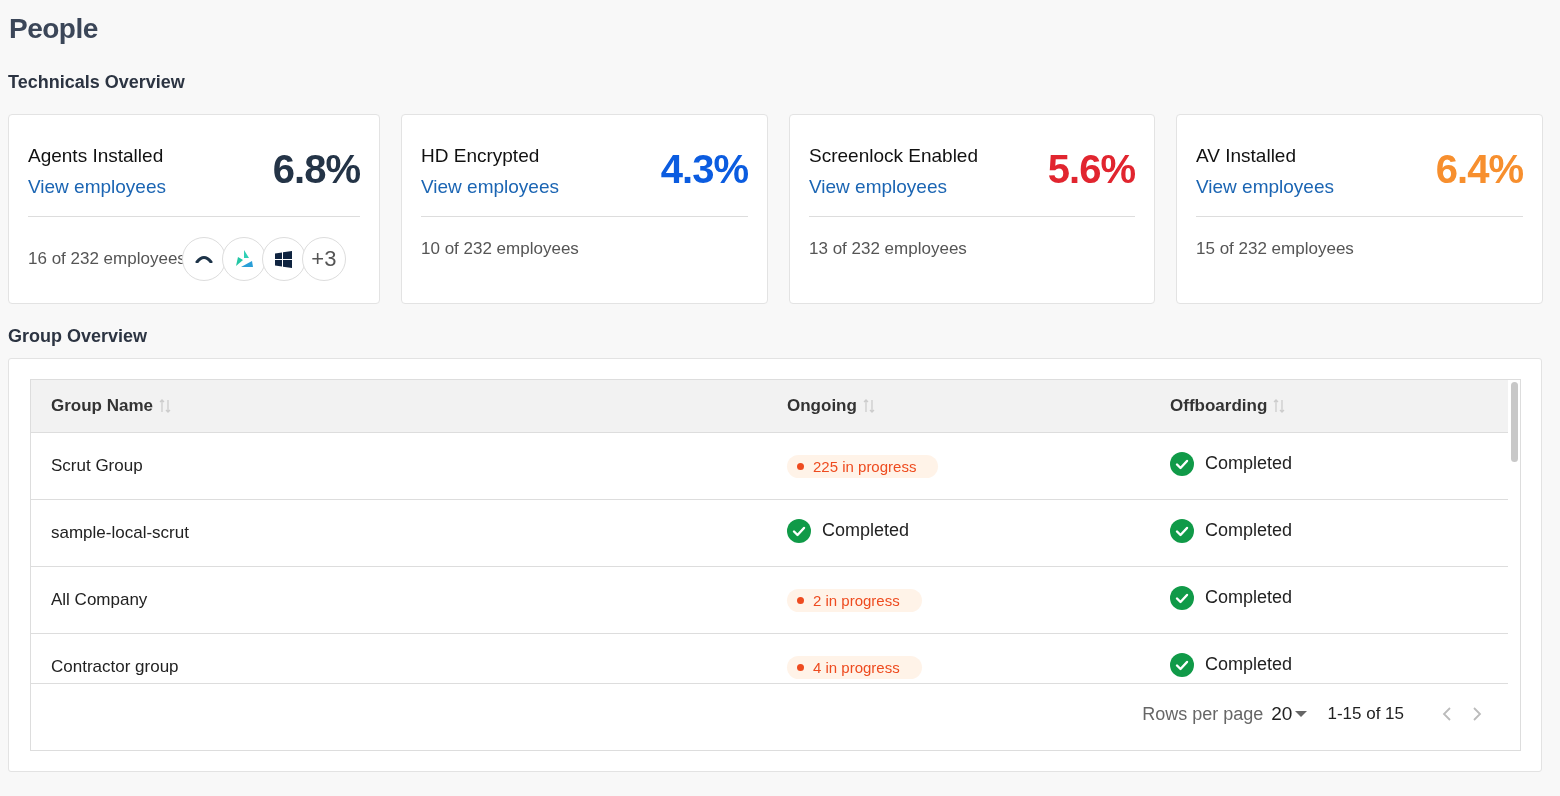 This screenshot has height=796, width=1560. I want to click on metric-value: 5.6%, so click(1091, 170).